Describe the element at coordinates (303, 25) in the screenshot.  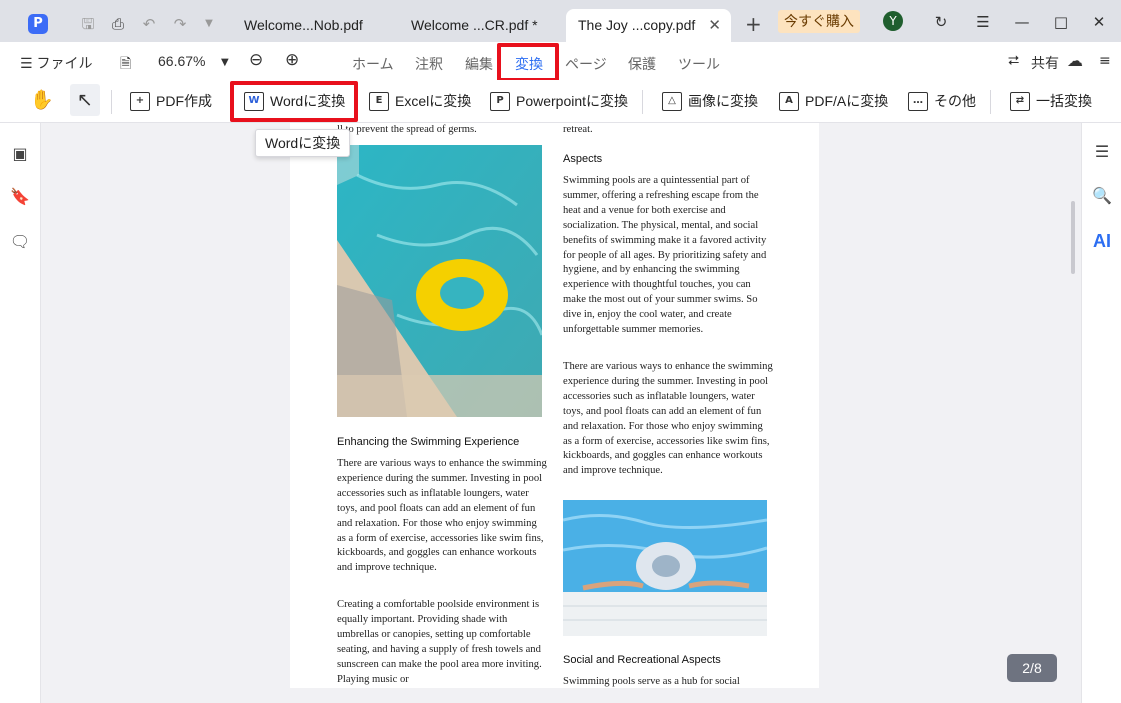
I see `tab-label: Welcome...Nob.pdf` at that location.